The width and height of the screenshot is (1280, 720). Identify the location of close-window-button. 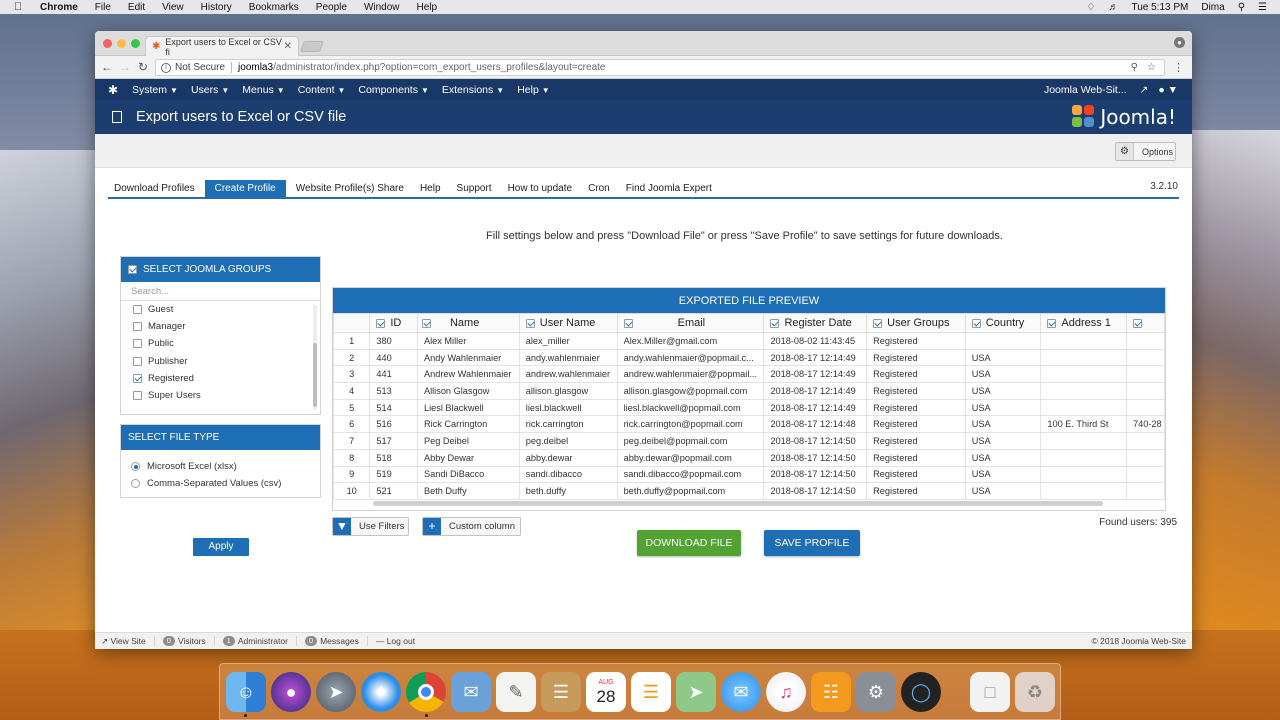
(107, 43).